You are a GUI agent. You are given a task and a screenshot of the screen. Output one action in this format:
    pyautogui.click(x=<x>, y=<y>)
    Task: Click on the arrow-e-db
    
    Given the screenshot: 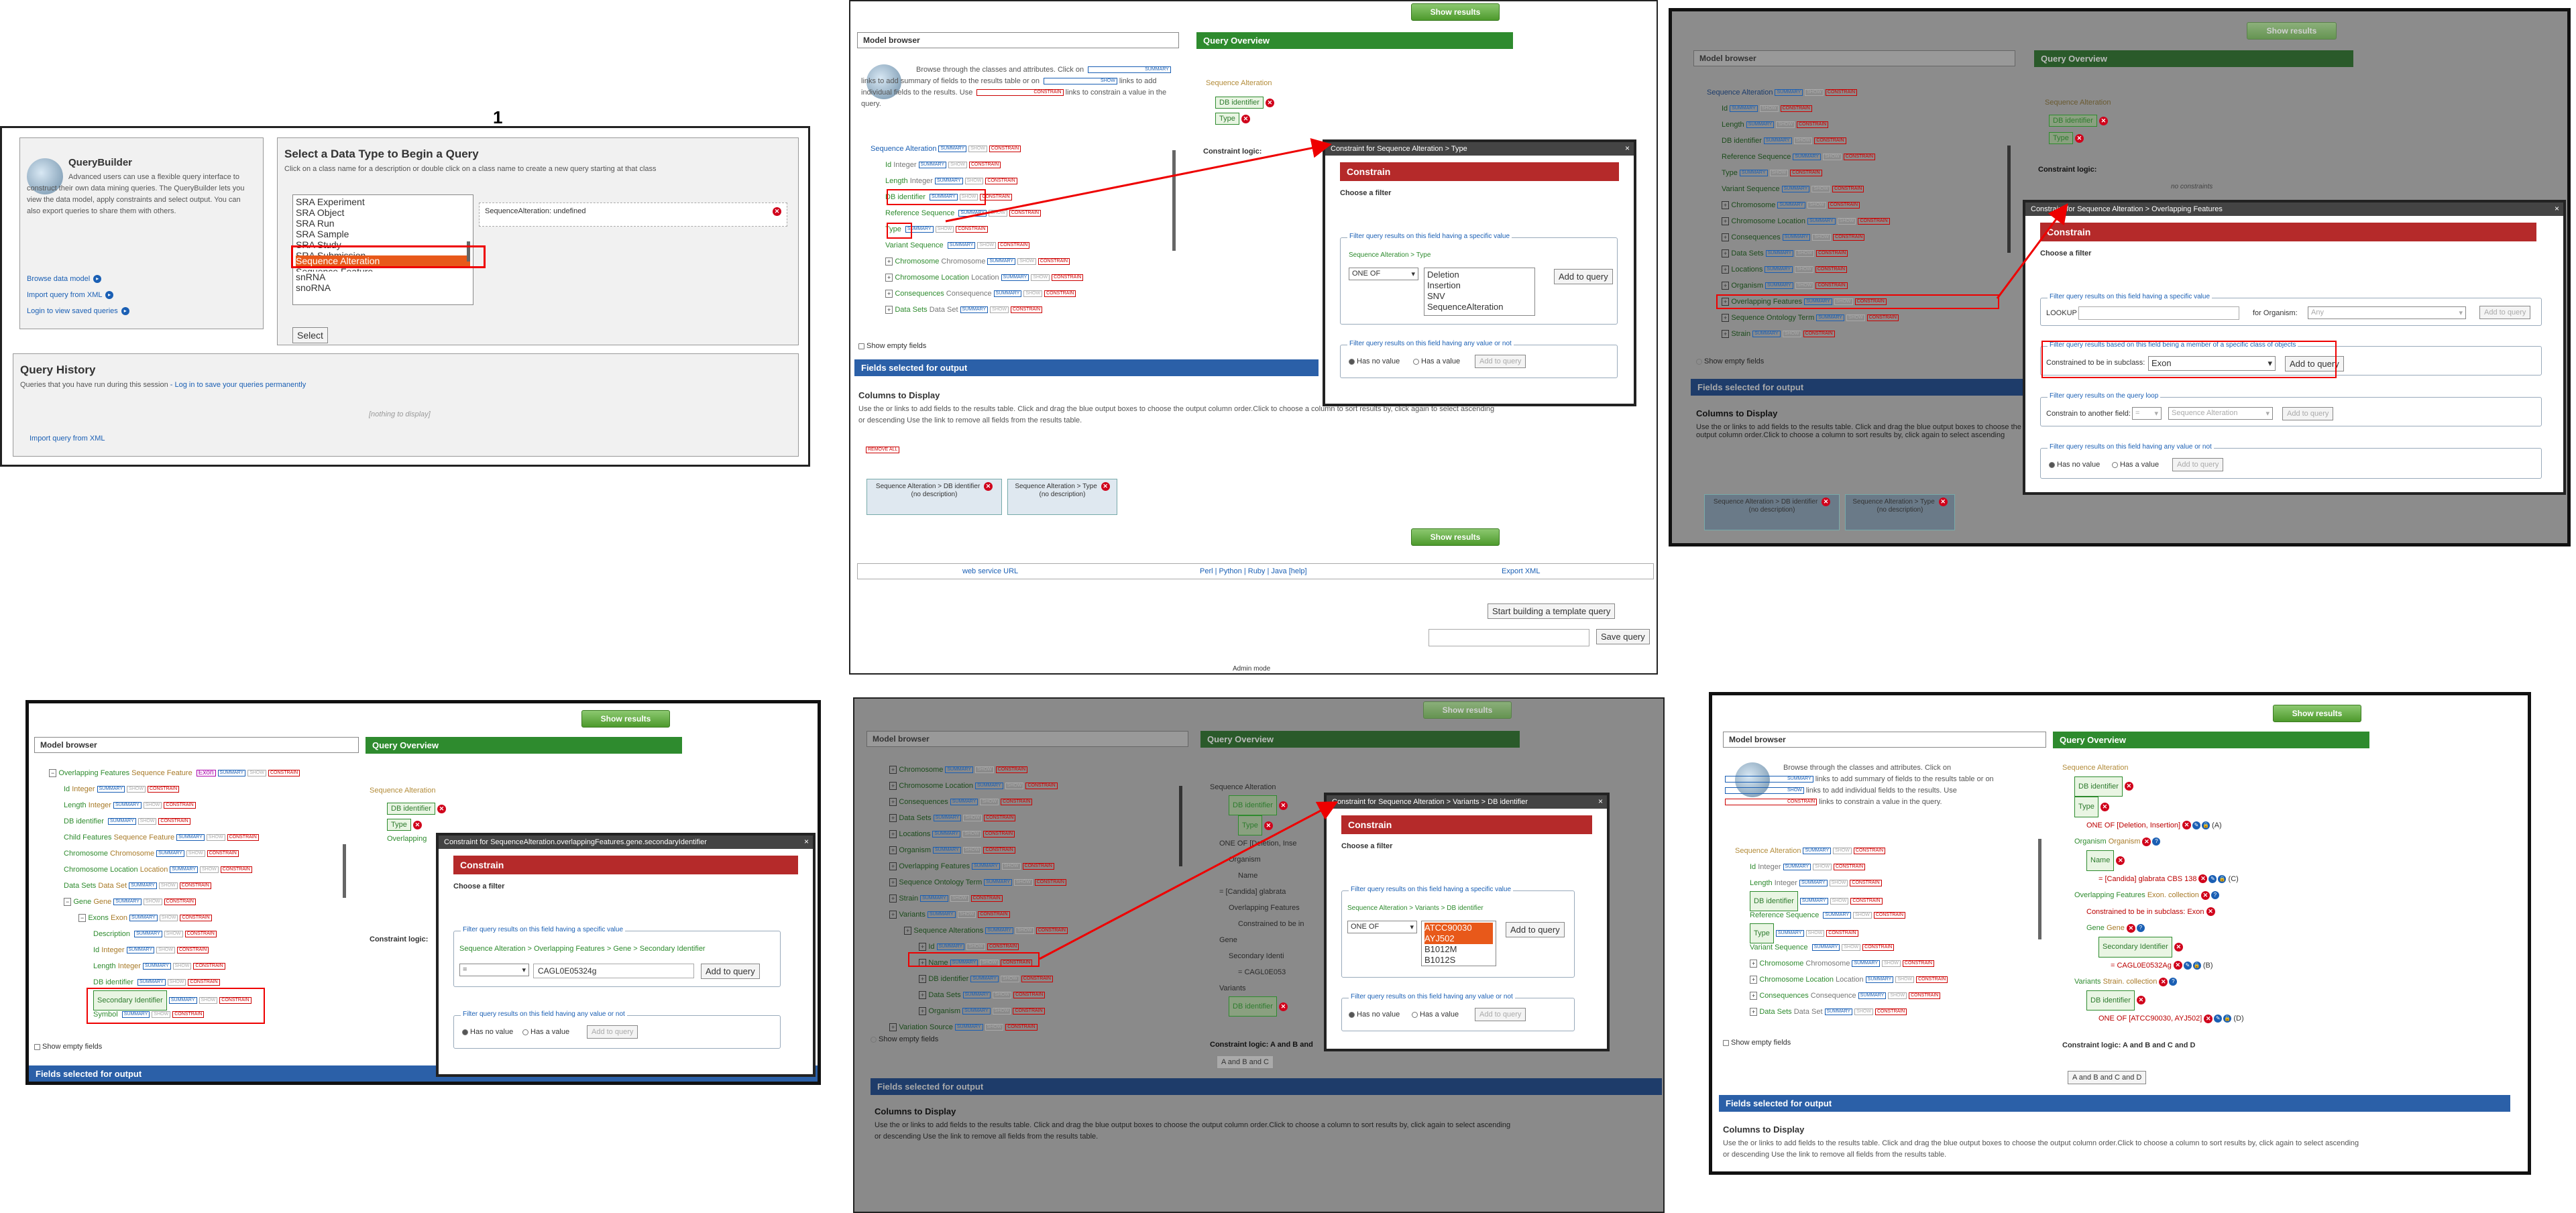 What is the action you would take?
    pyautogui.click(x=1189, y=880)
    